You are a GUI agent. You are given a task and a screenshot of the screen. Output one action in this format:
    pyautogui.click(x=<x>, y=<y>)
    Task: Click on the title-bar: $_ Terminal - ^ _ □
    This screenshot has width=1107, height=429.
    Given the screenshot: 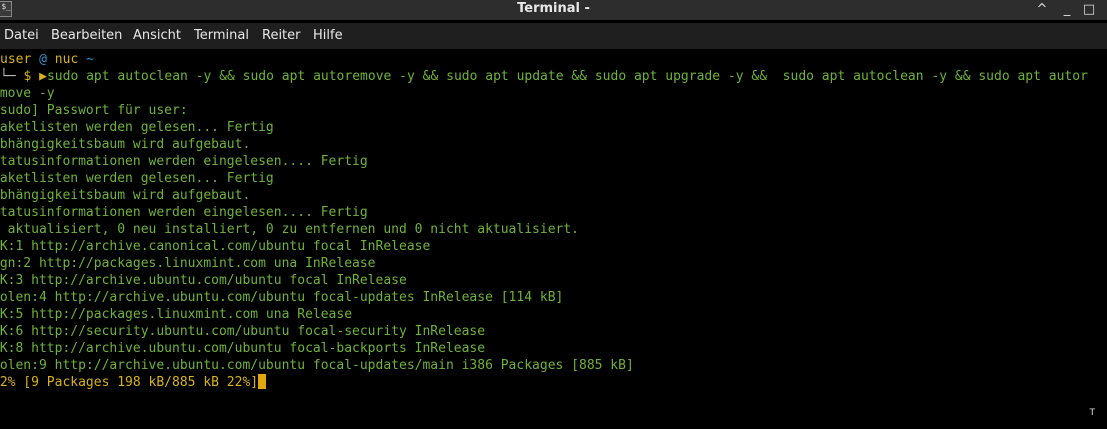 What is the action you would take?
    pyautogui.click(x=553, y=10)
    